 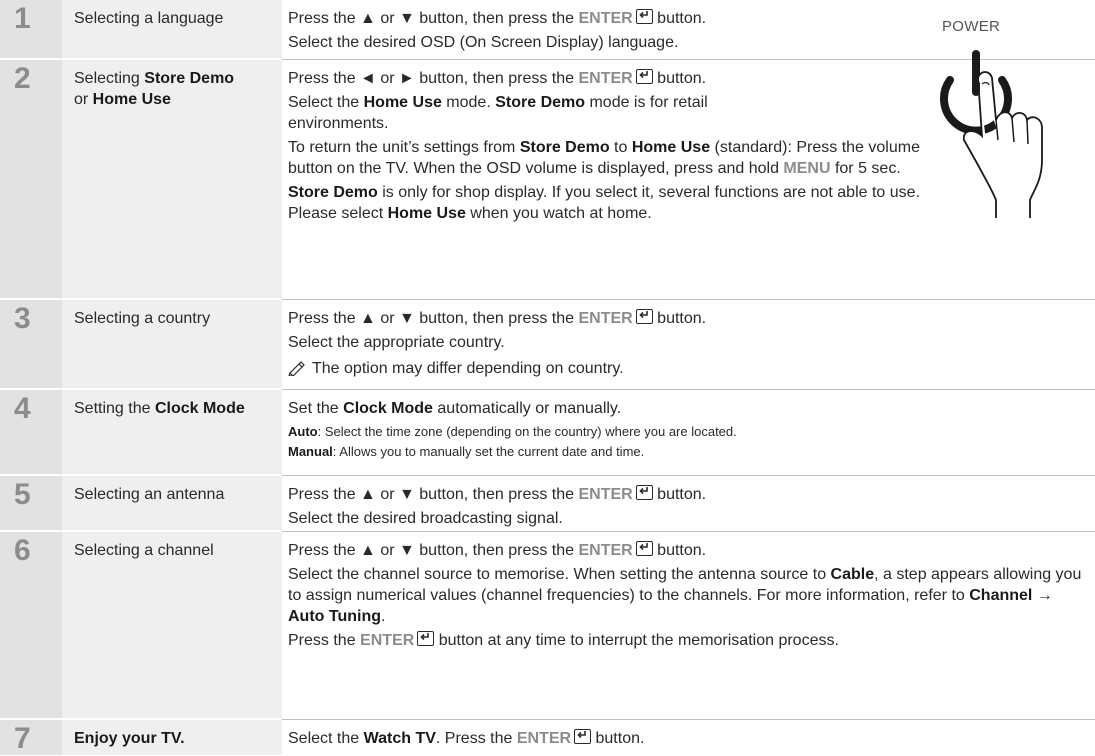 I want to click on step-number: 5, so click(x=31, y=503).